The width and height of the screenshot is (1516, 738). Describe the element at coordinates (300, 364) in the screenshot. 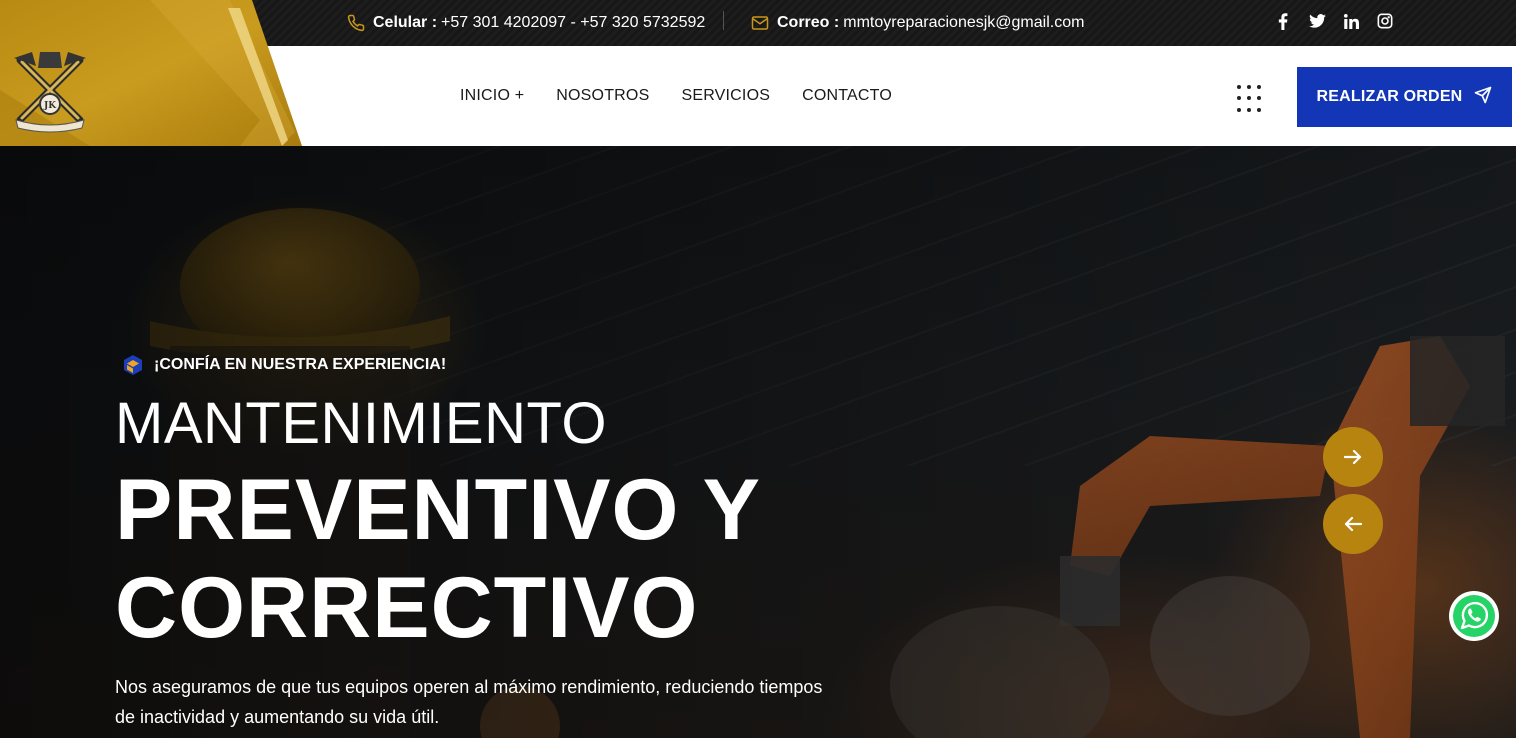

I see `tagline-text: ¡CONFÍA EN NUESTRA EXPERIENCIA!` at that location.